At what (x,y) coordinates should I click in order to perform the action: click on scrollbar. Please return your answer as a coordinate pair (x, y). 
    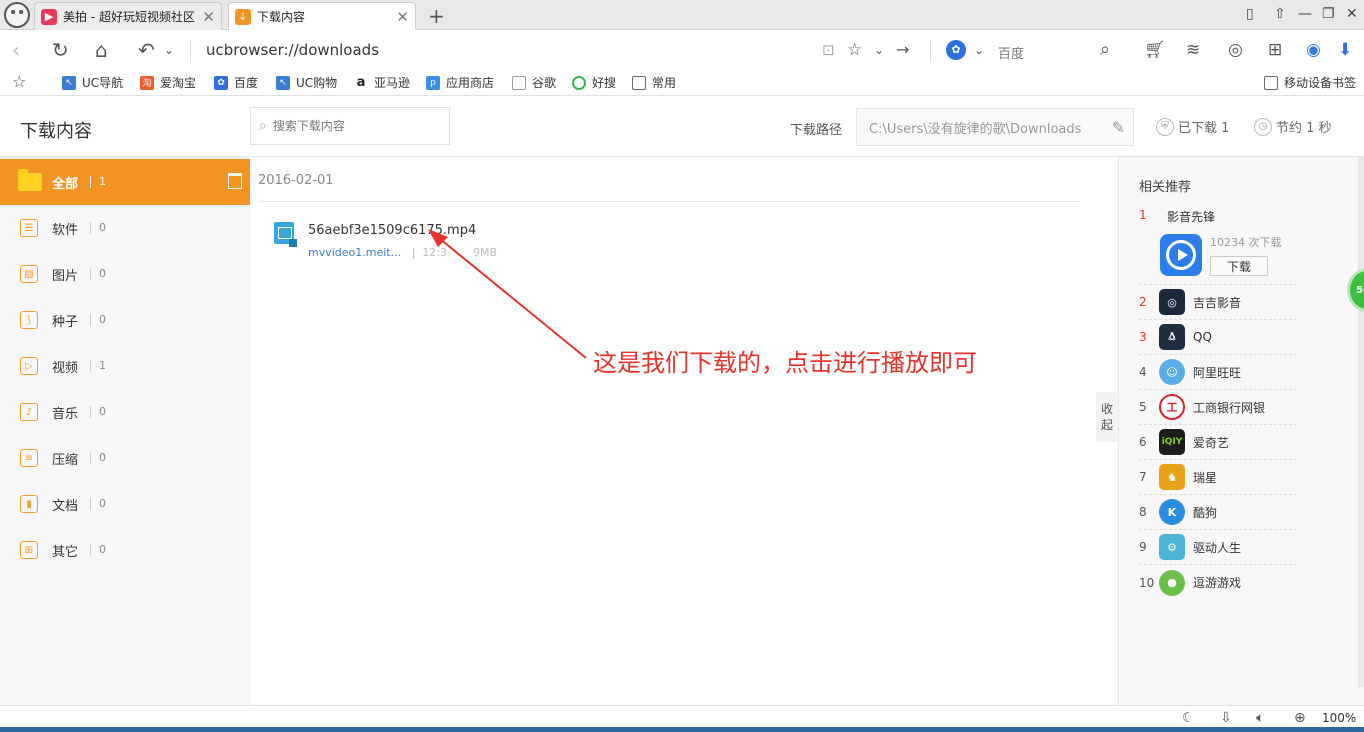
    Looking at the image, I should click on (1361, 422).